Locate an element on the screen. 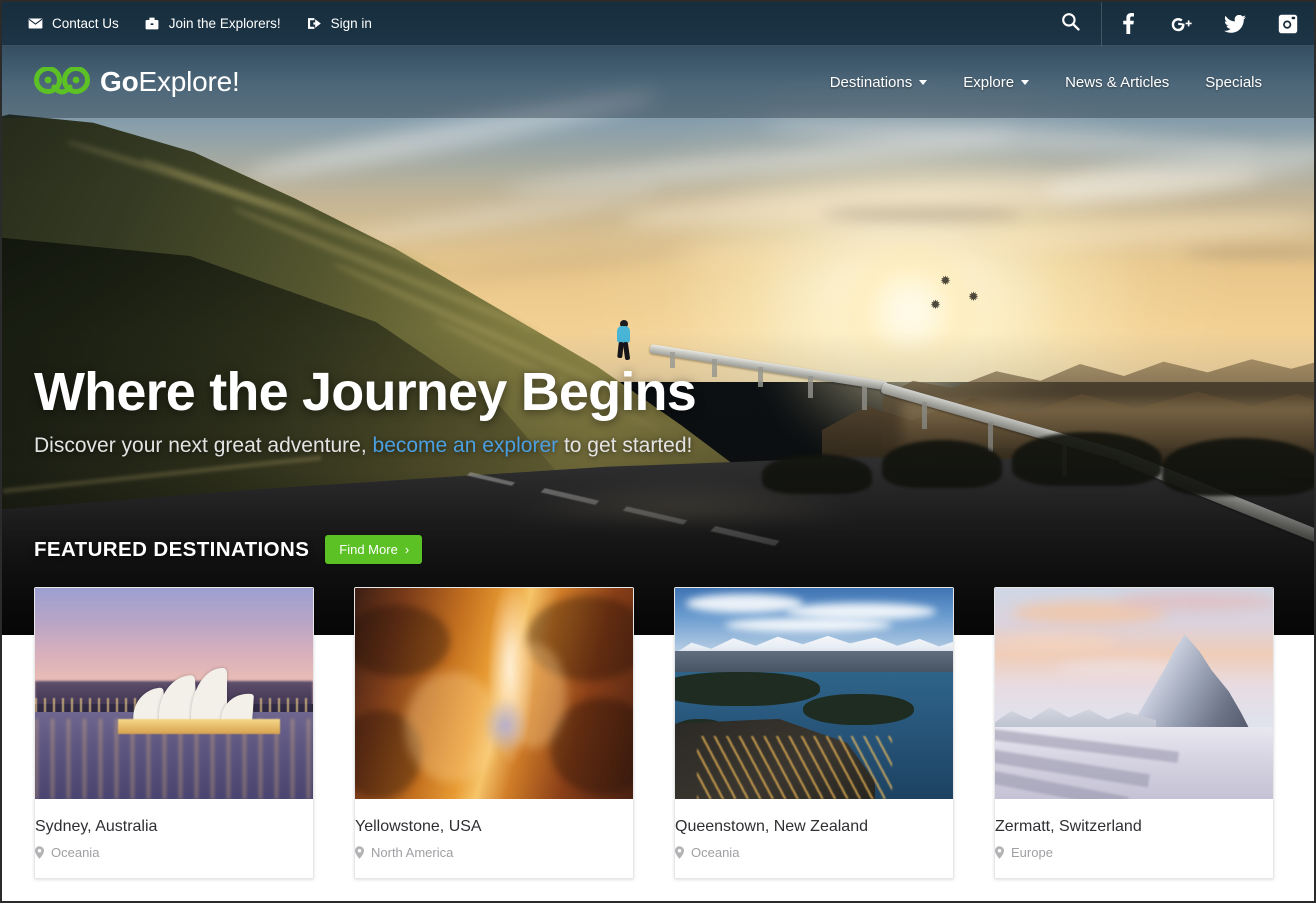 This screenshot has height=903, width=1316. join-explorers-label: Join the Explorers! is located at coordinates (224, 23).